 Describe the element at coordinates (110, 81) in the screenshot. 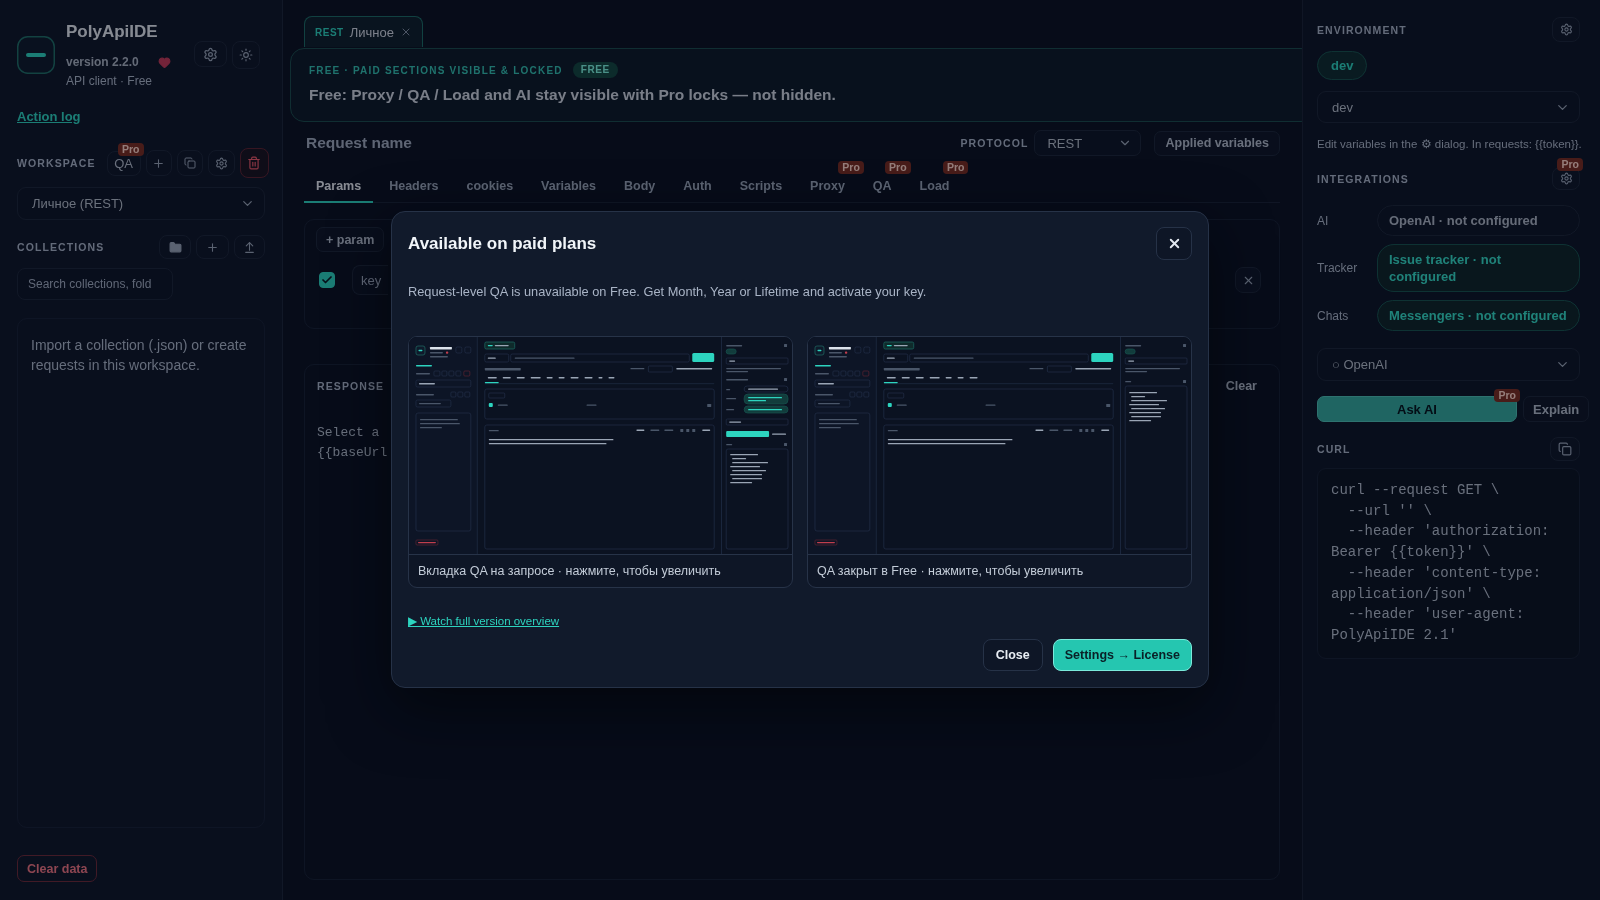

I see `plan-text: API client · Free` at that location.